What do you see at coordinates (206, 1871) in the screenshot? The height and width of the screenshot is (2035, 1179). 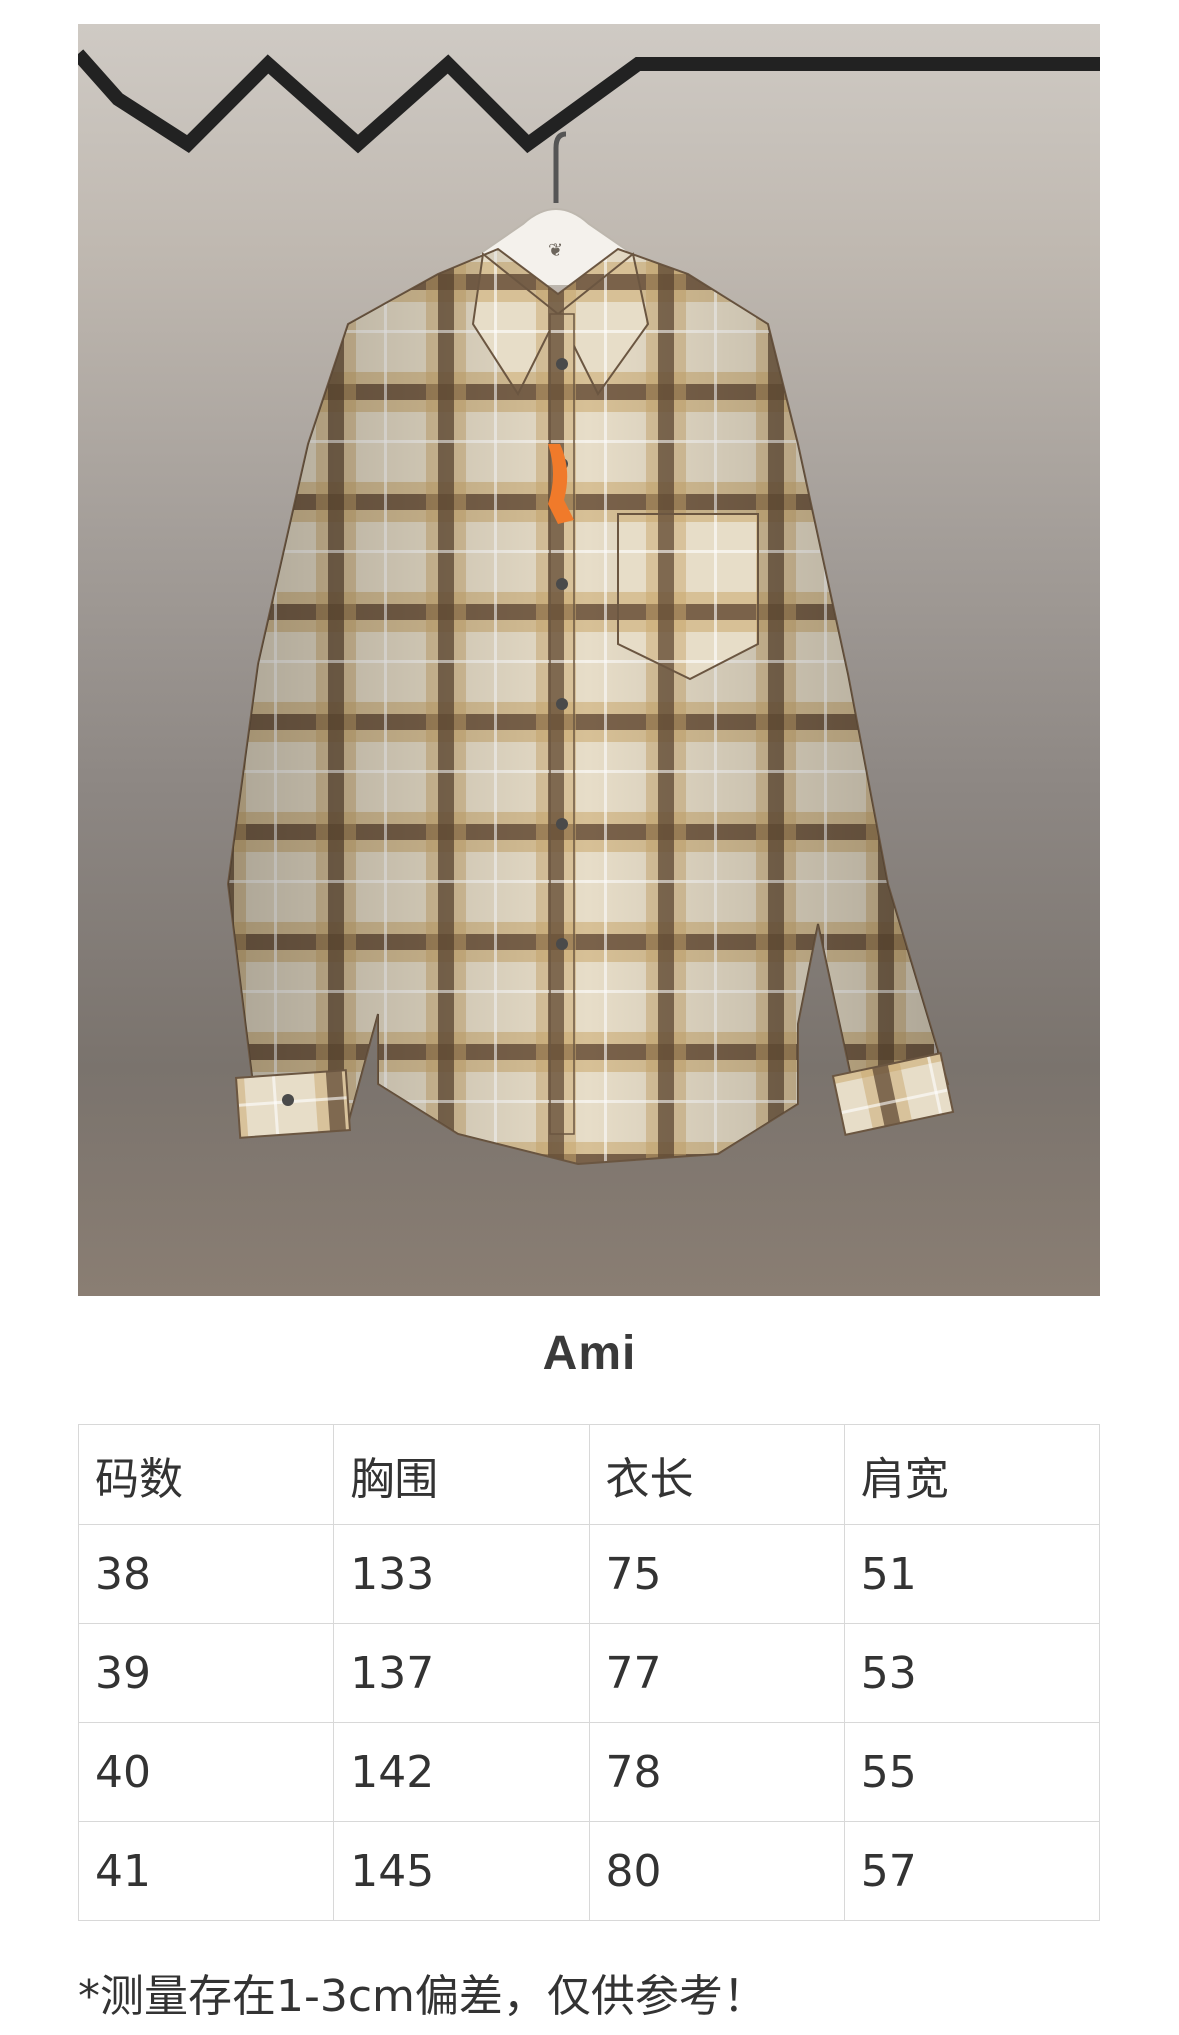 I see `table-cell: 41` at bounding box center [206, 1871].